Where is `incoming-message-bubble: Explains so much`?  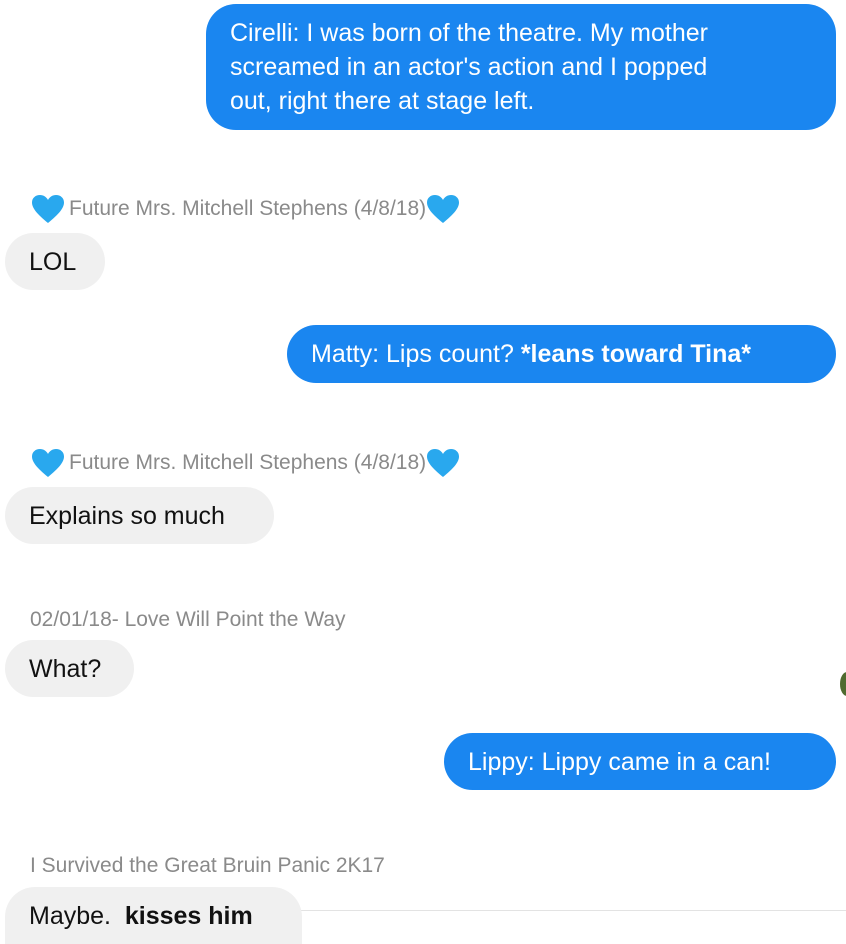 incoming-message-bubble: Explains so much is located at coordinates (139, 515).